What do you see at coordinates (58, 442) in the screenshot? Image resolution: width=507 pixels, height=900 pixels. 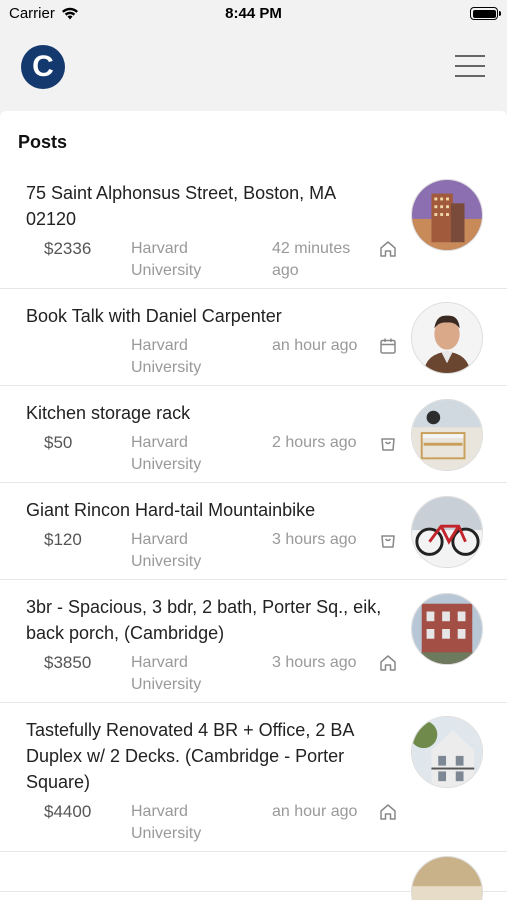 I see `post-price: $50` at bounding box center [58, 442].